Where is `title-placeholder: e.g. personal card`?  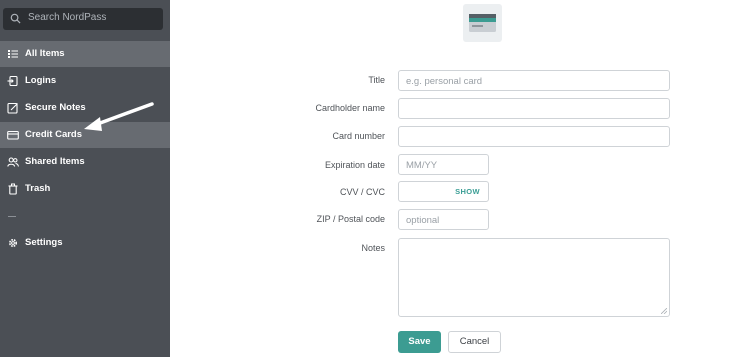
title-placeholder: e.g. personal card is located at coordinates (444, 81).